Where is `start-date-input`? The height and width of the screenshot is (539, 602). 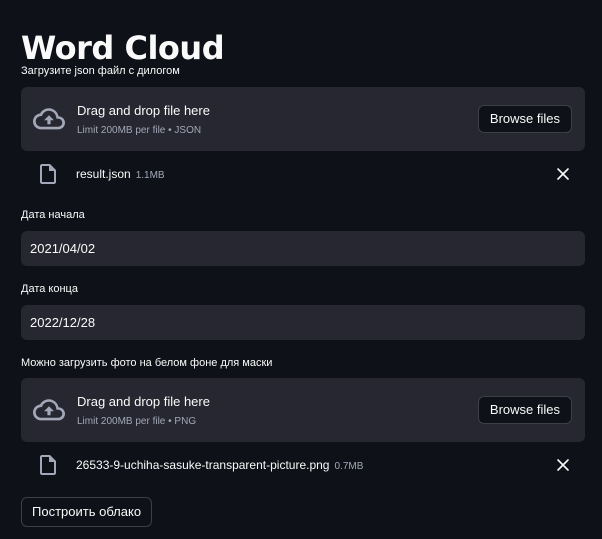
start-date-input is located at coordinates (303, 248).